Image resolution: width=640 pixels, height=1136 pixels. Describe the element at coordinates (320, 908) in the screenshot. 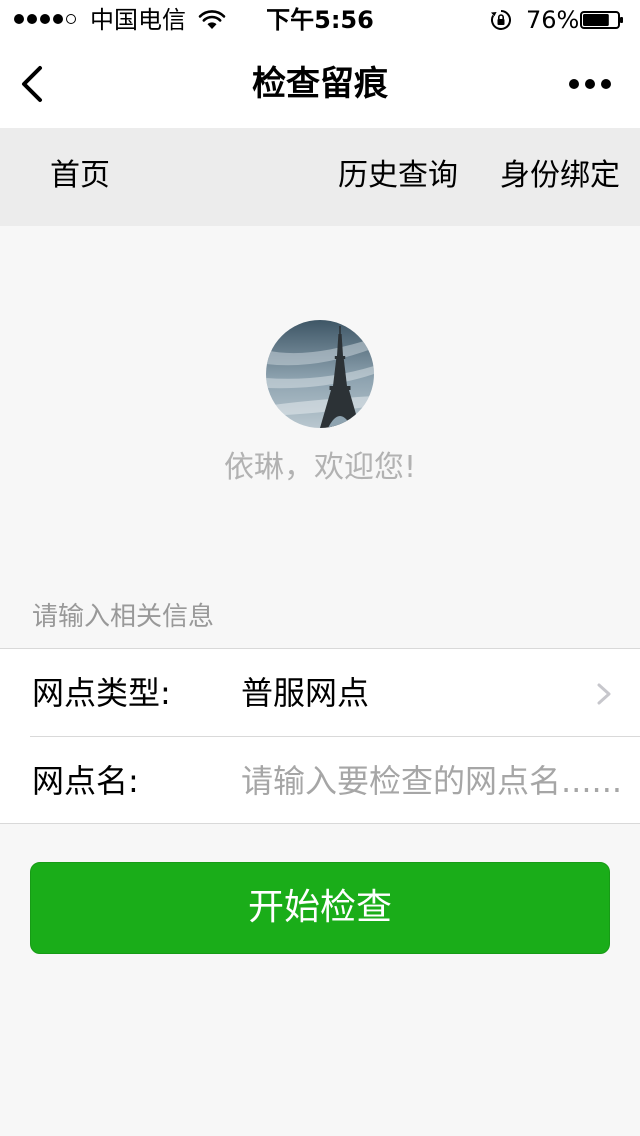

I see `start-check-button: 开始检查` at that location.